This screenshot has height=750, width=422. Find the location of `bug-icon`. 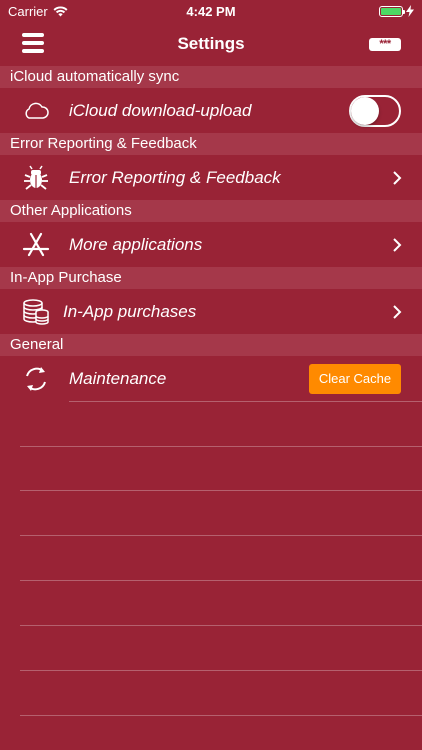

bug-icon is located at coordinates (36, 178).